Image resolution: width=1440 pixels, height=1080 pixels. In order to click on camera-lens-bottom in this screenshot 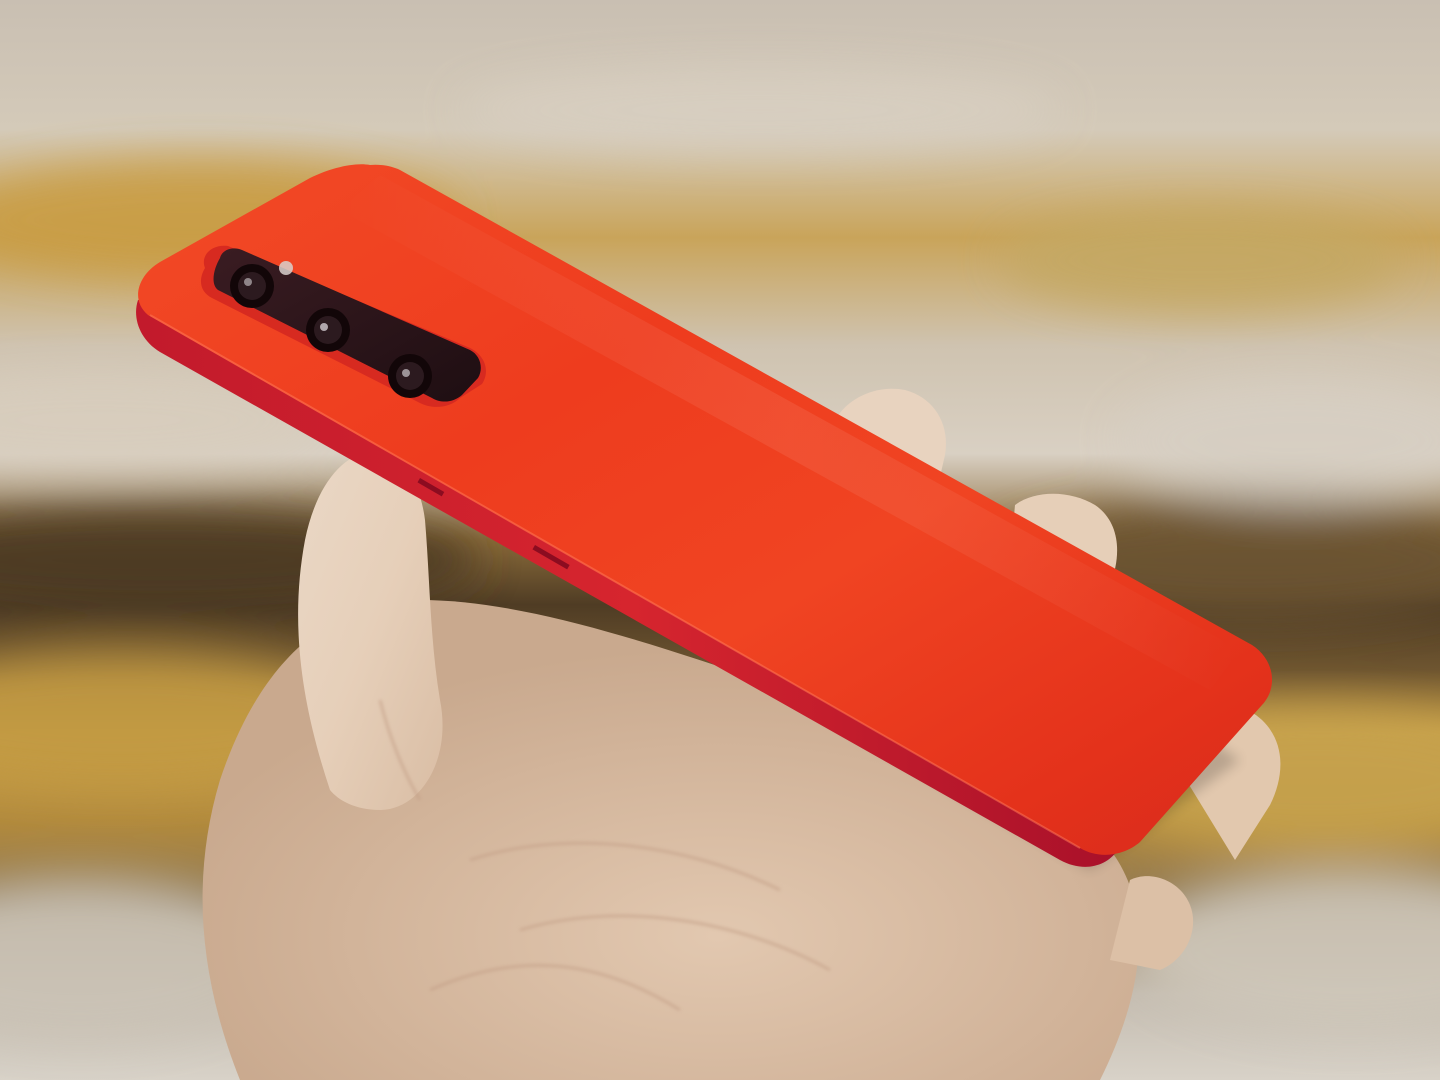, I will do `click(410, 376)`.